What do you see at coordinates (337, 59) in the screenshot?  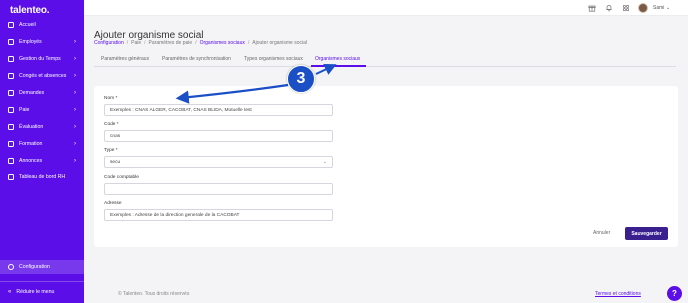 I see `tab-organismes-sociaux: Organismes sociaux` at bounding box center [337, 59].